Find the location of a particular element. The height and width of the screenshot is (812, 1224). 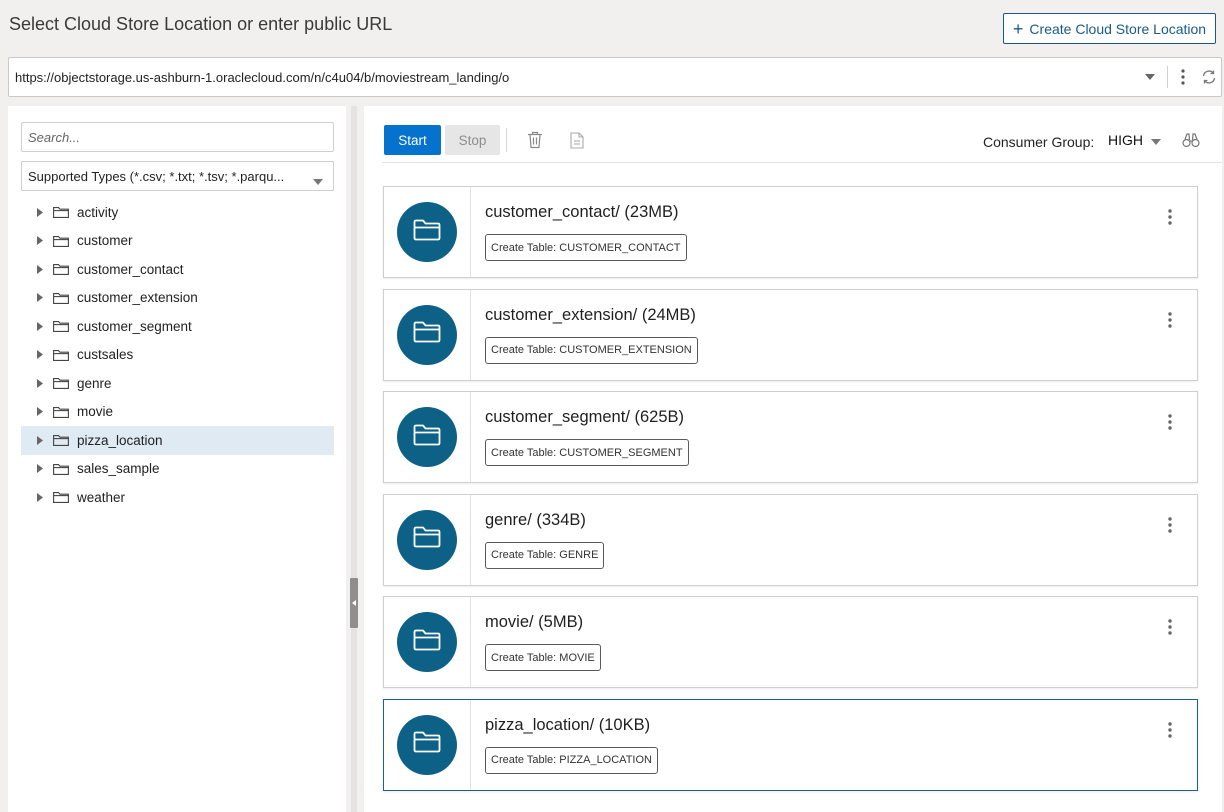

url-divider is located at coordinates (1167, 77).